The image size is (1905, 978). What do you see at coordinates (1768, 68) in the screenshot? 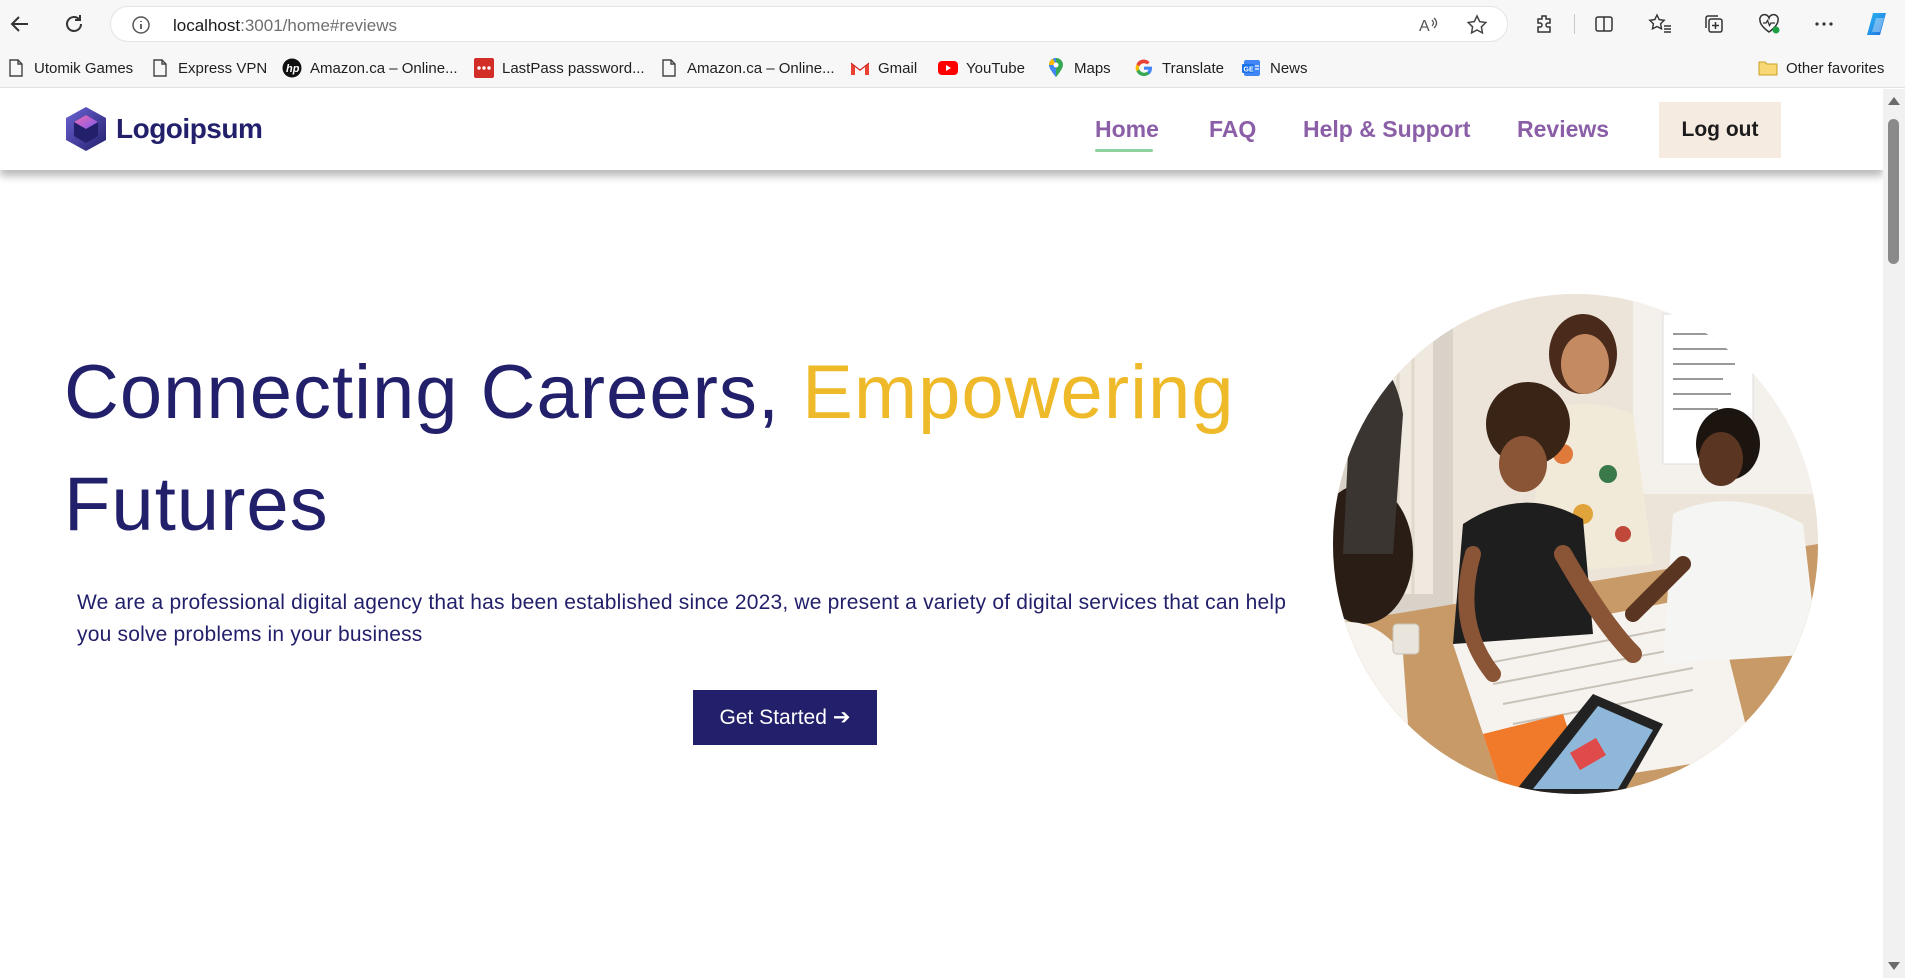
I see `folder-icon` at bounding box center [1768, 68].